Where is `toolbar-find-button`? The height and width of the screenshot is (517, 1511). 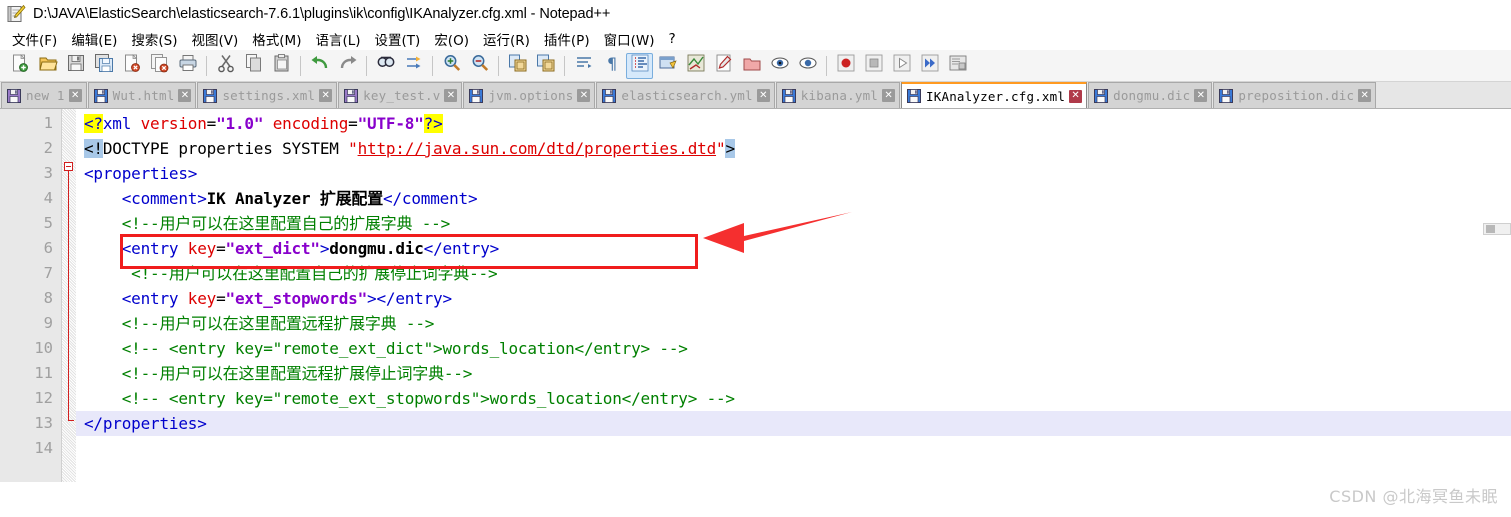
toolbar-find-button is located at coordinates (385, 66).